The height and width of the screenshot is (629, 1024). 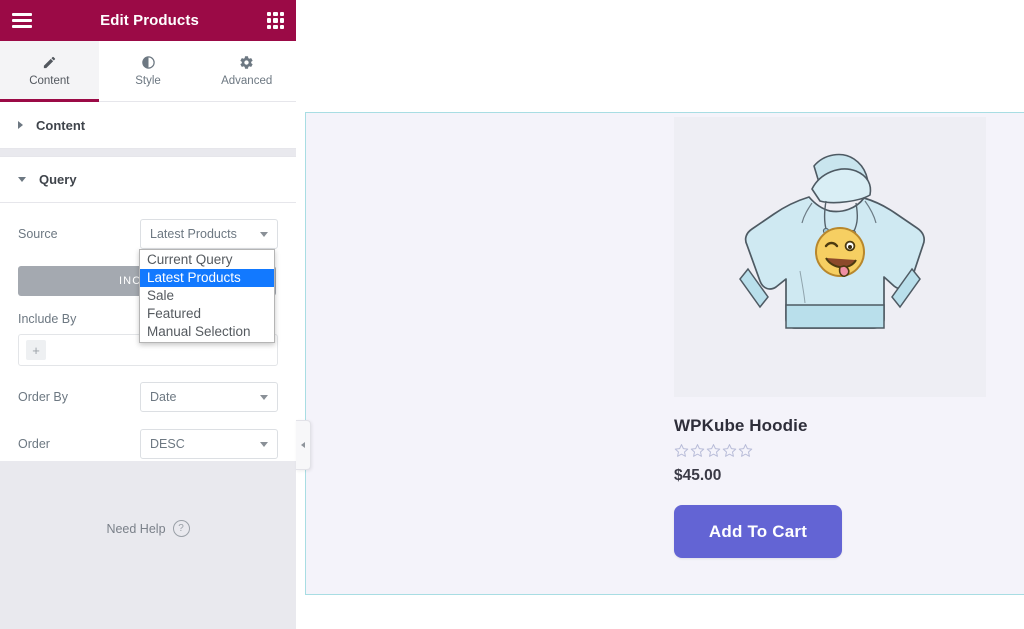 I want to click on dropdown-option-sale: Sale, so click(x=207, y=296).